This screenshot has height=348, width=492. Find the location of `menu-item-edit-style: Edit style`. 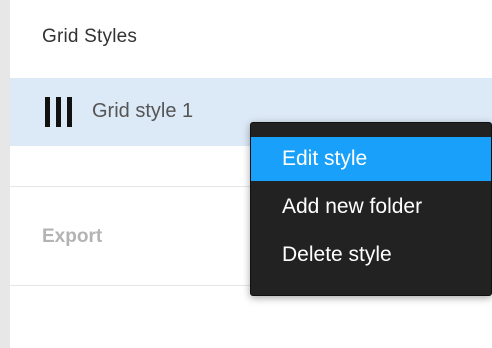

menu-item-edit-style: Edit style is located at coordinates (371, 159).